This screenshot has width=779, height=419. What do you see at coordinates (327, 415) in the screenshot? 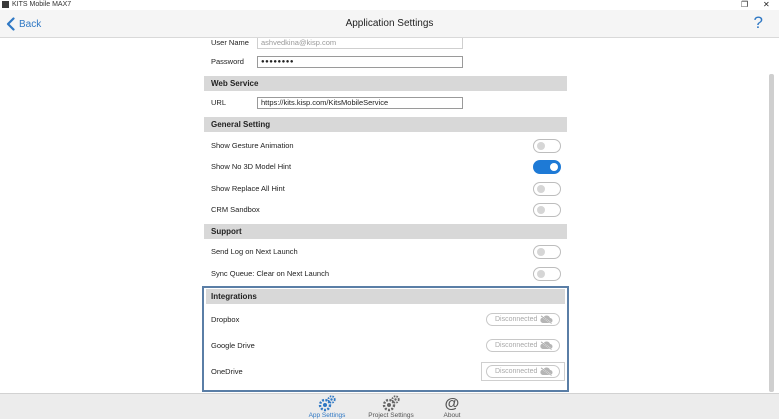
I see `tab-label: App Settings` at bounding box center [327, 415].